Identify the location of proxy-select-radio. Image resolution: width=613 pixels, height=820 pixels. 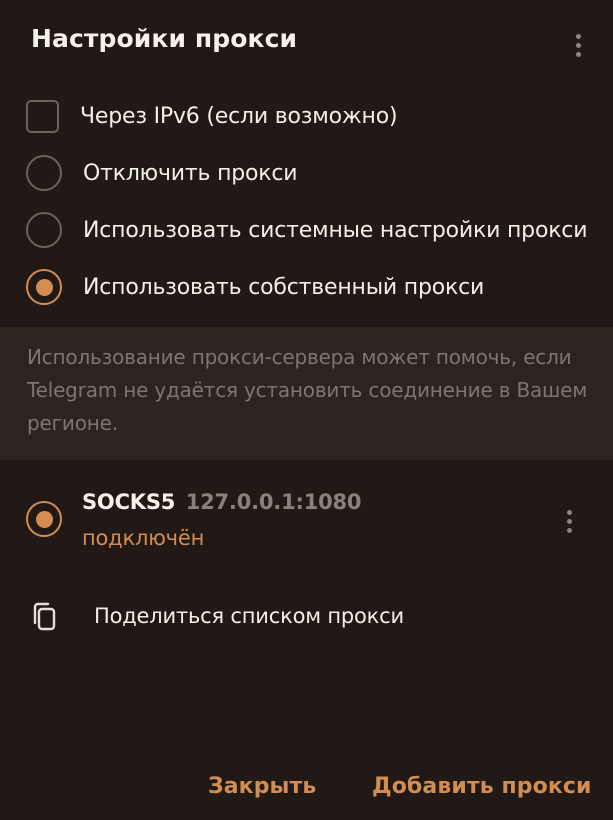
(44, 519).